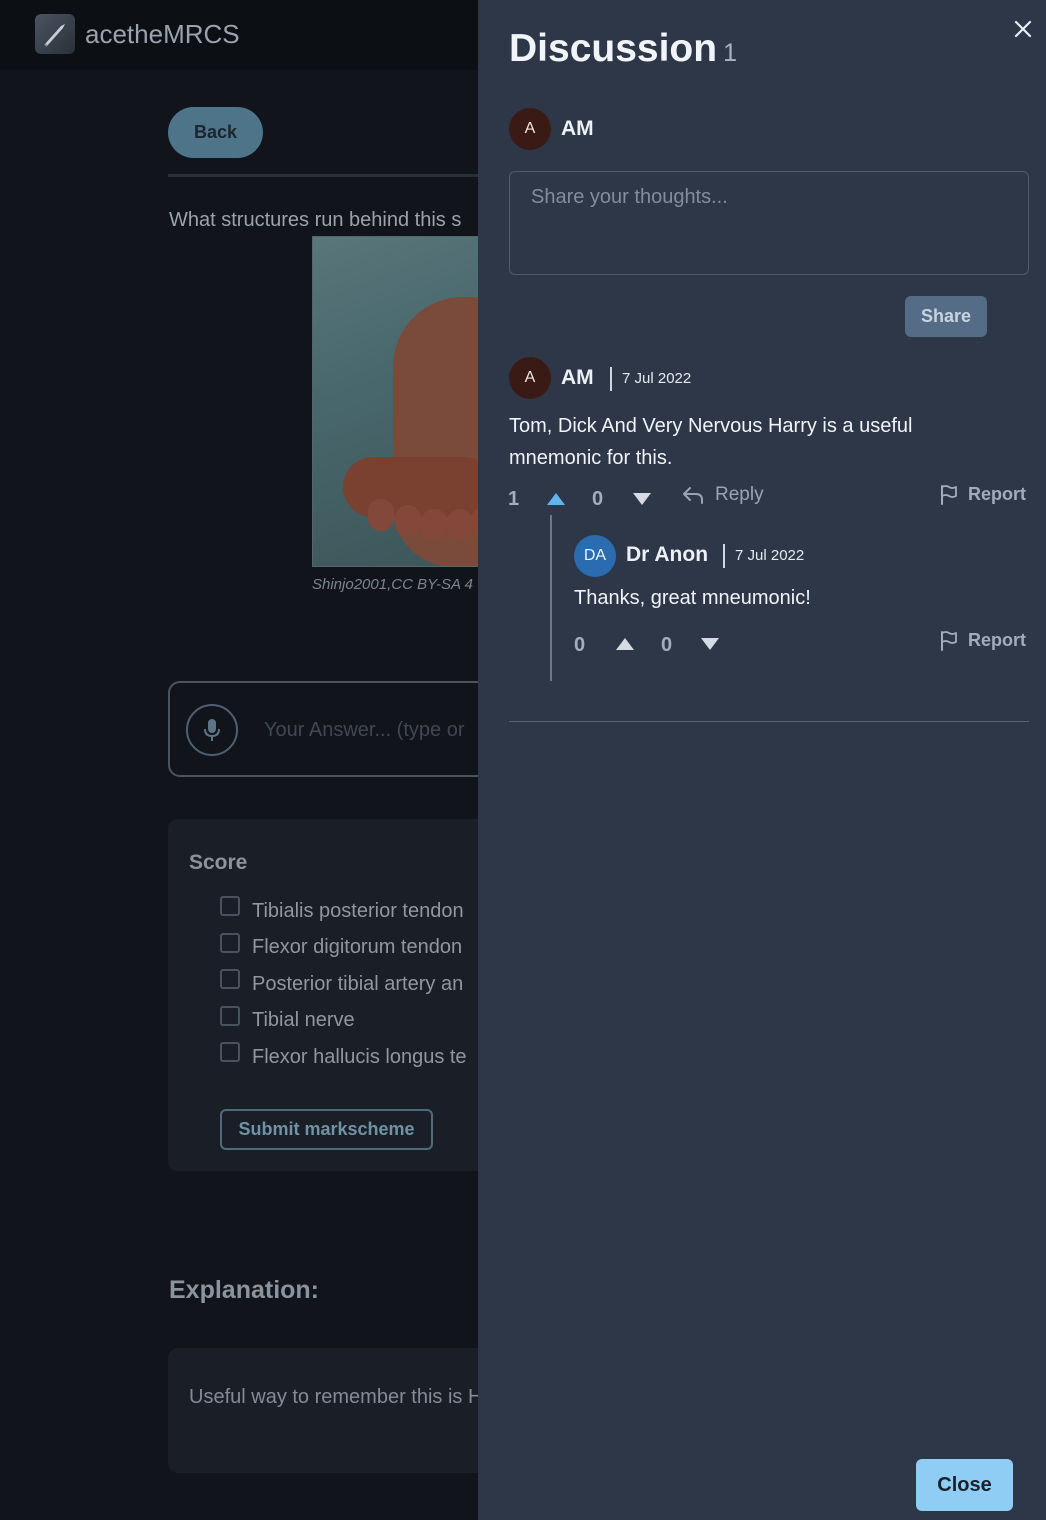 The width and height of the screenshot is (1046, 1520). Describe the element at coordinates (215, 132) in the screenshot. I see `back-button: Back` at that location.